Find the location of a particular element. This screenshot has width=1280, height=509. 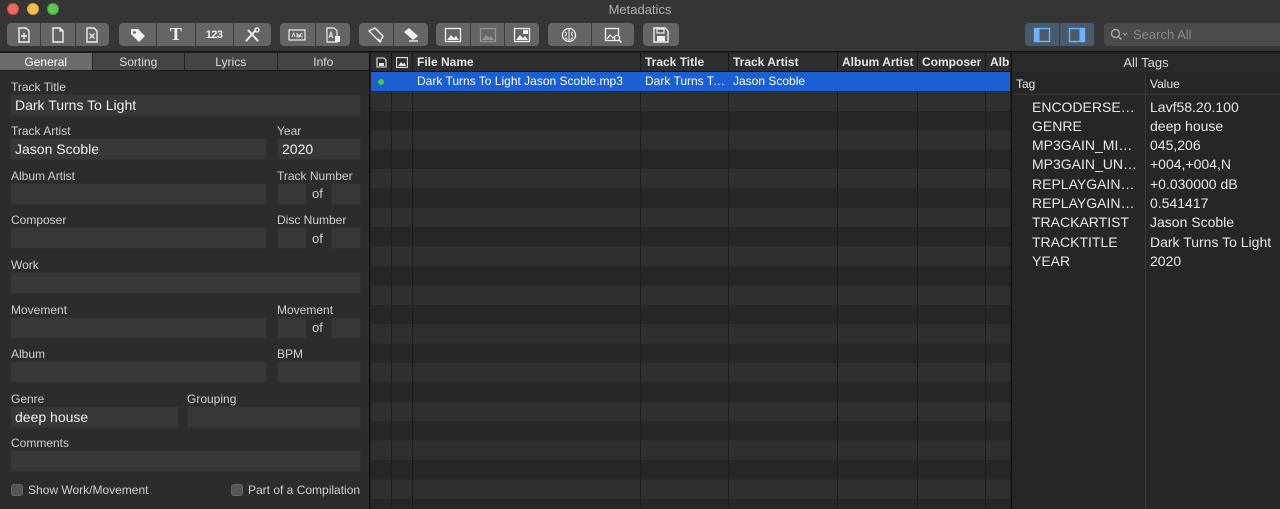

save-icon is located at coordinates (661, 34).